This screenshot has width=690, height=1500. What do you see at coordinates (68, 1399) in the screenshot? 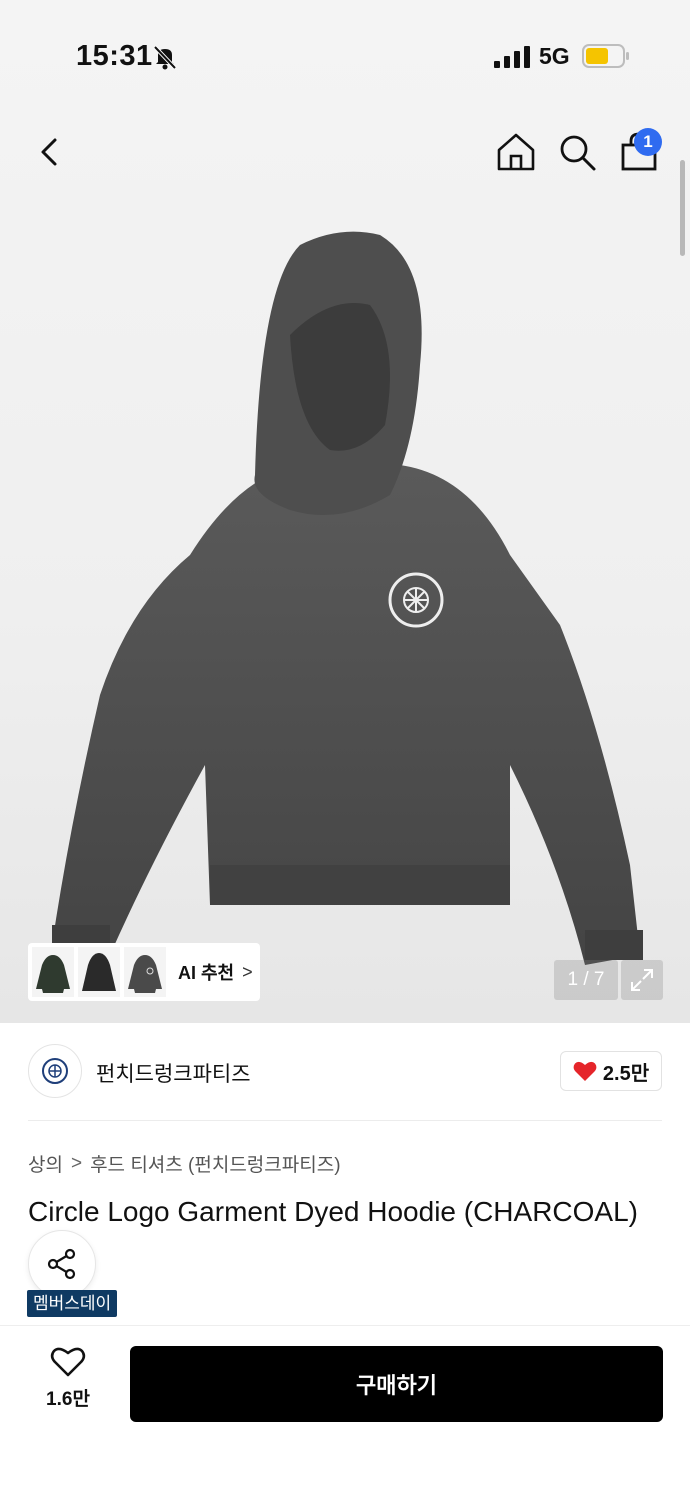
I see `wishlist-count: 1.6만` at bounding box center [68, 1399].